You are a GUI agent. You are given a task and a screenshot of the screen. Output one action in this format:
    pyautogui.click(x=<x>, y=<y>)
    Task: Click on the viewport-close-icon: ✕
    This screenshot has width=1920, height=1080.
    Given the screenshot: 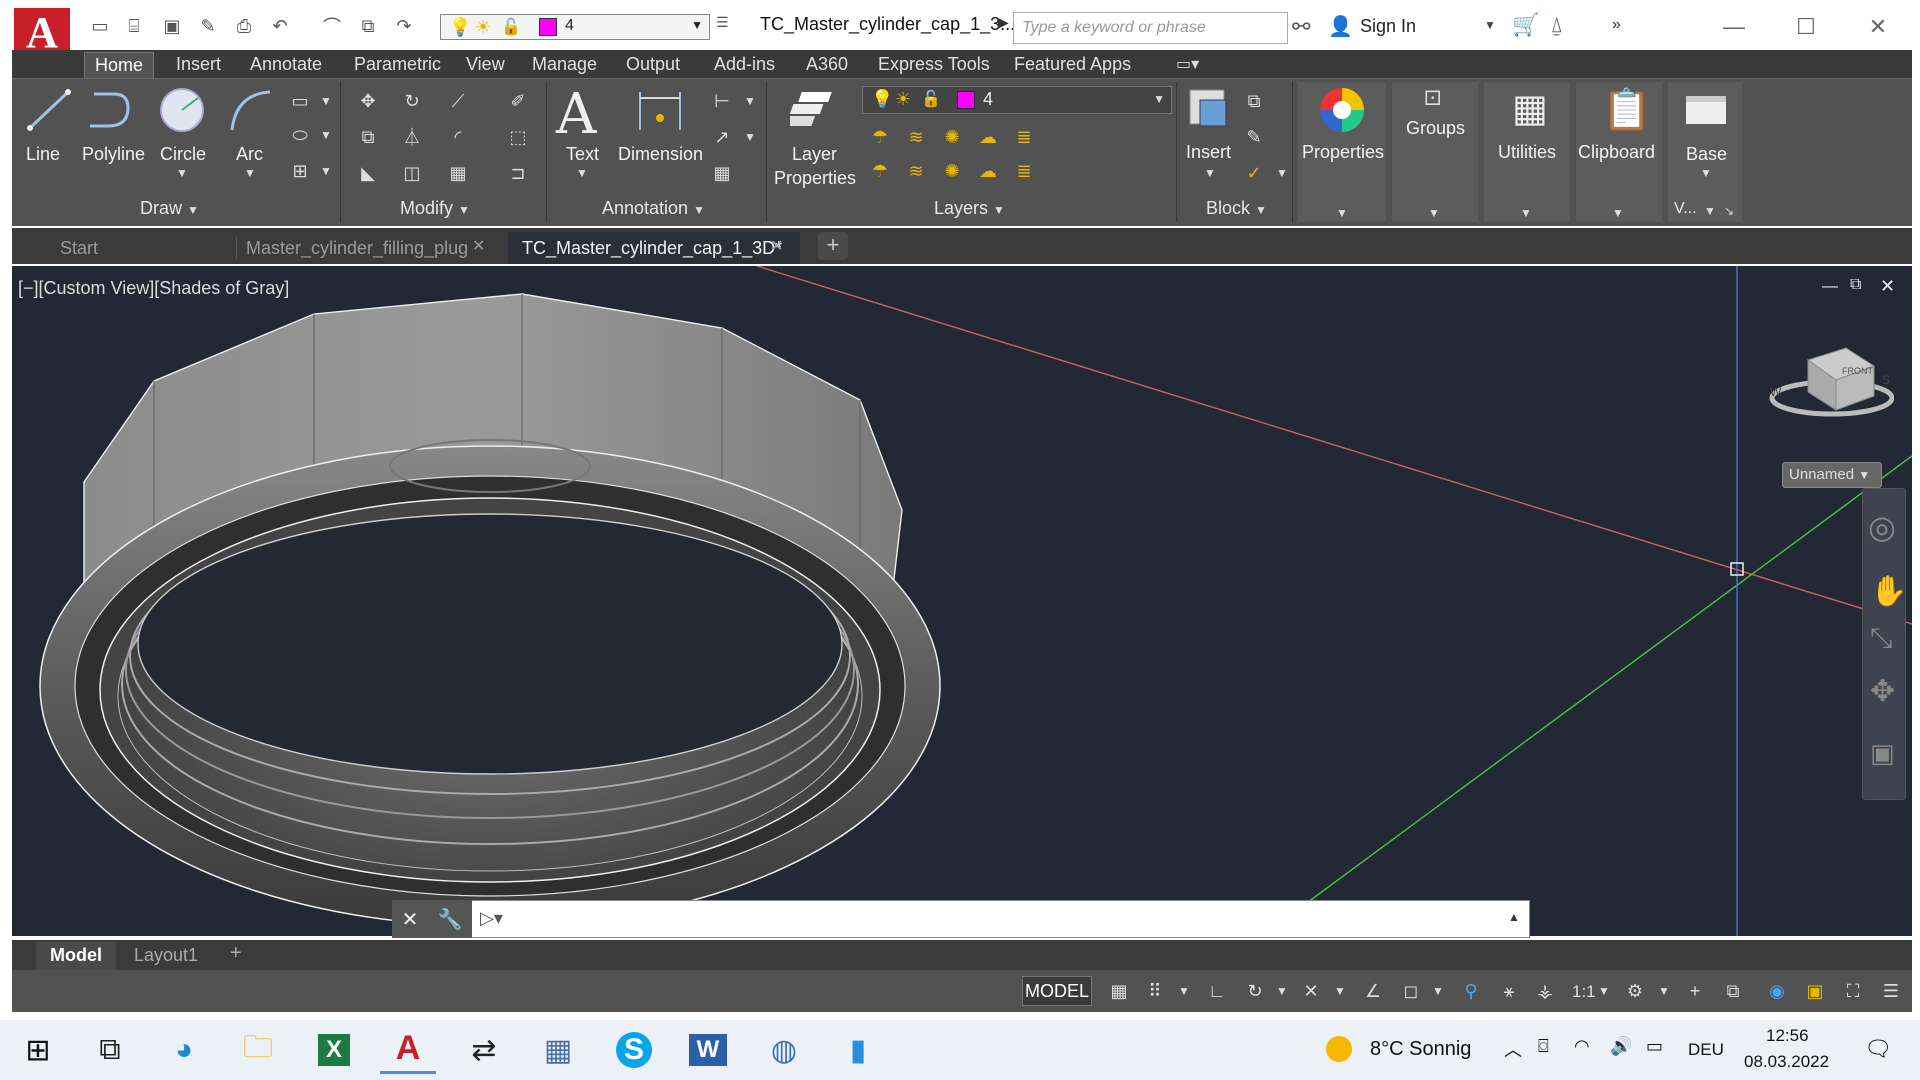 What is the action you would take?
    pyautogui.click(x=1887, y=286)
    